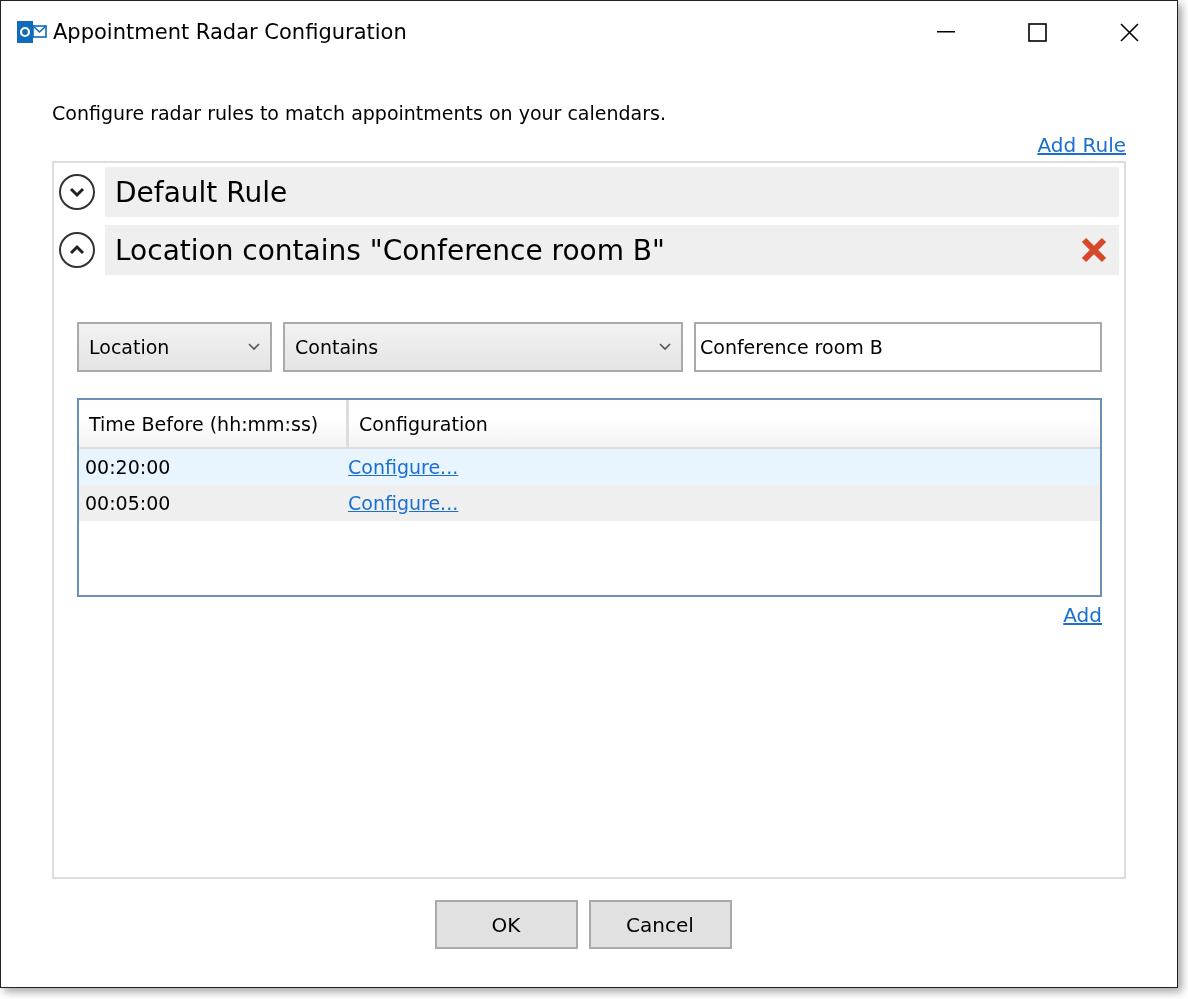  I want to click on minimize-icon, so click(946, 32).